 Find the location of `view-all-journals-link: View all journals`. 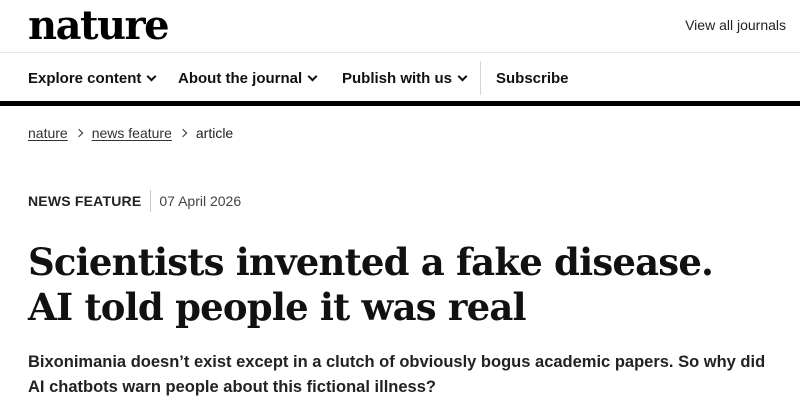

view-all-journals-link: View all journals is located at coordinates (735, 25).